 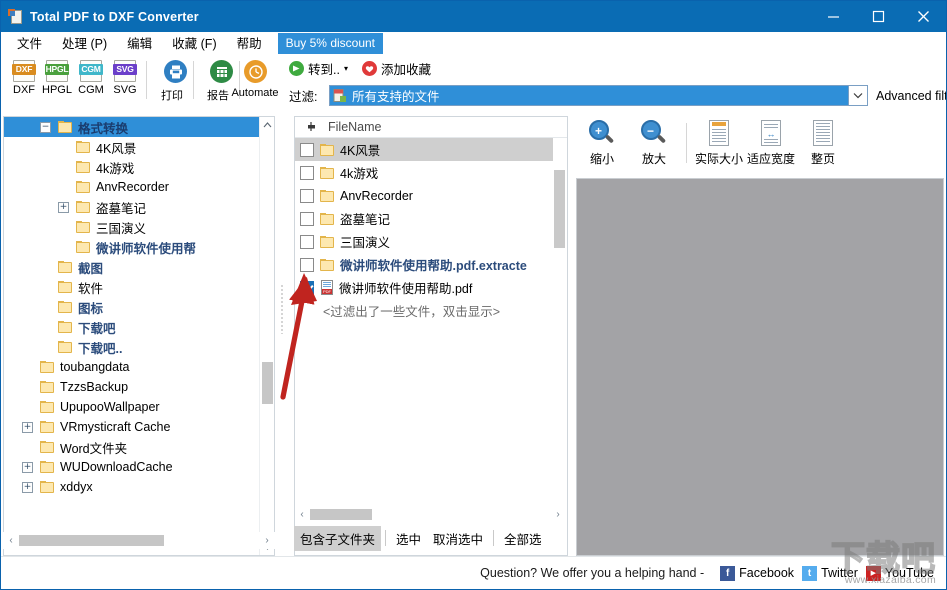 What do you see at coordinates (139, 287) in the screenshot?
I see `tree-item-8: 软件` at bounding box center [139, 287].